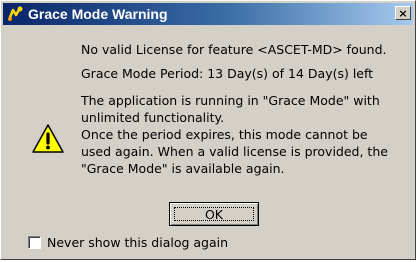 The height and width of the screenshot is (262, 418). I want to click on title-bar: Grace Mode Warning ×, so click(208, 14).